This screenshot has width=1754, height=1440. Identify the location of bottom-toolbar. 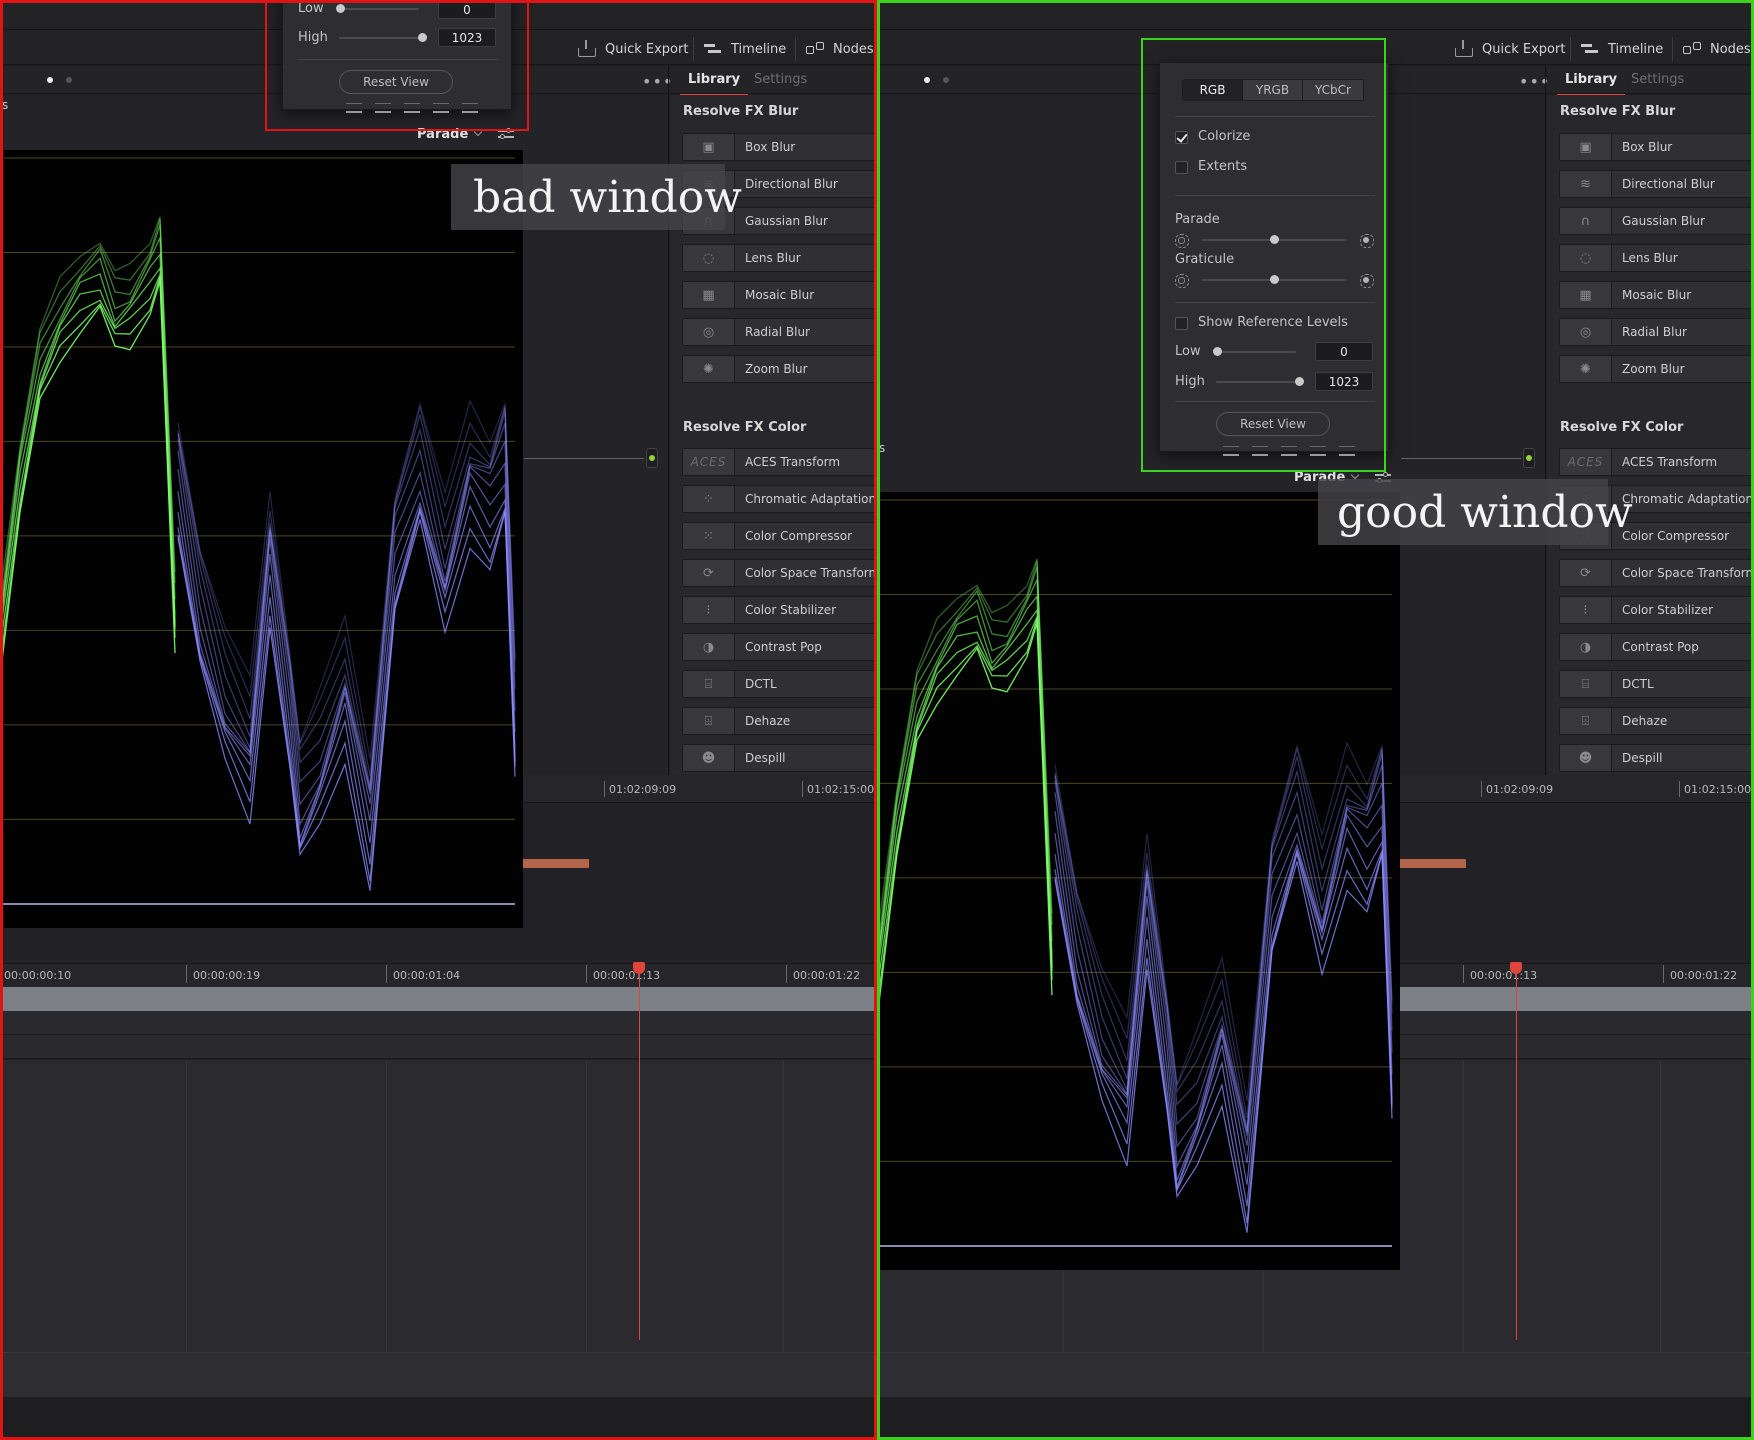
(1315, 1374).